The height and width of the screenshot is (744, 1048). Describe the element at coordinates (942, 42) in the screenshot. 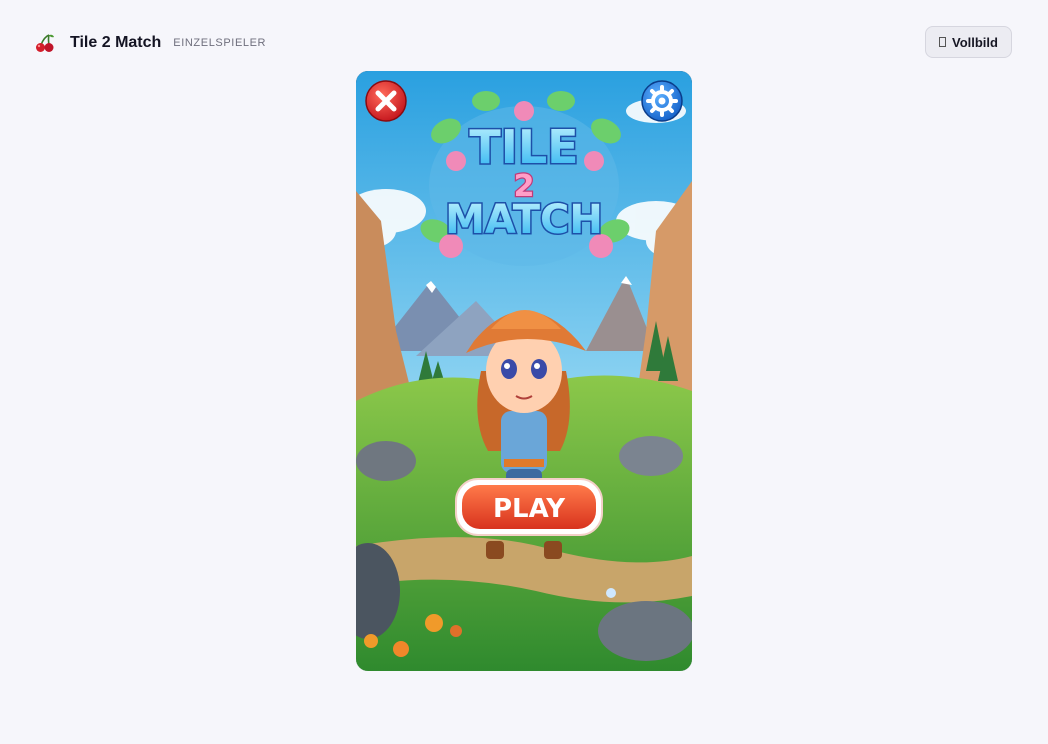

I see `fullscreen-icon` at that location.